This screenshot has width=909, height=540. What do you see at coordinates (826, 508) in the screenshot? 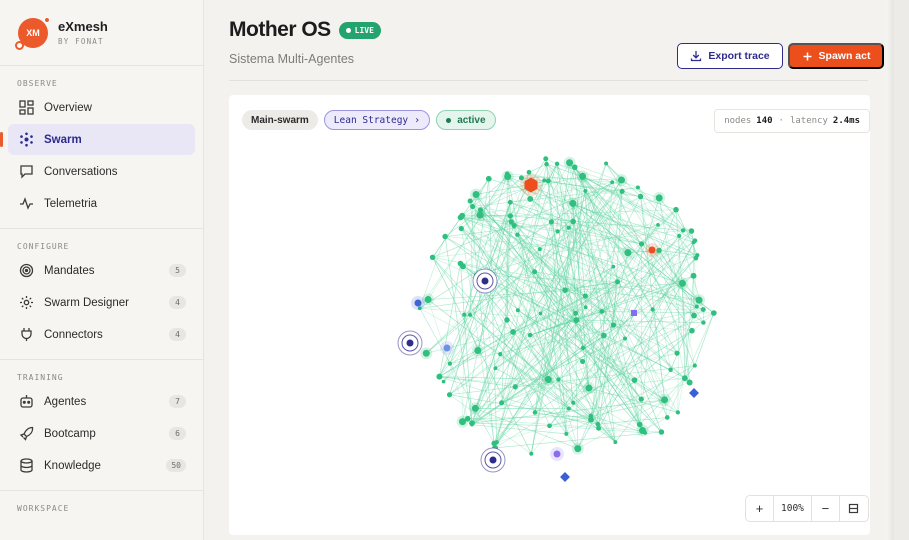
I see `zoom-out-button: −` at bounding box center [826, 508].